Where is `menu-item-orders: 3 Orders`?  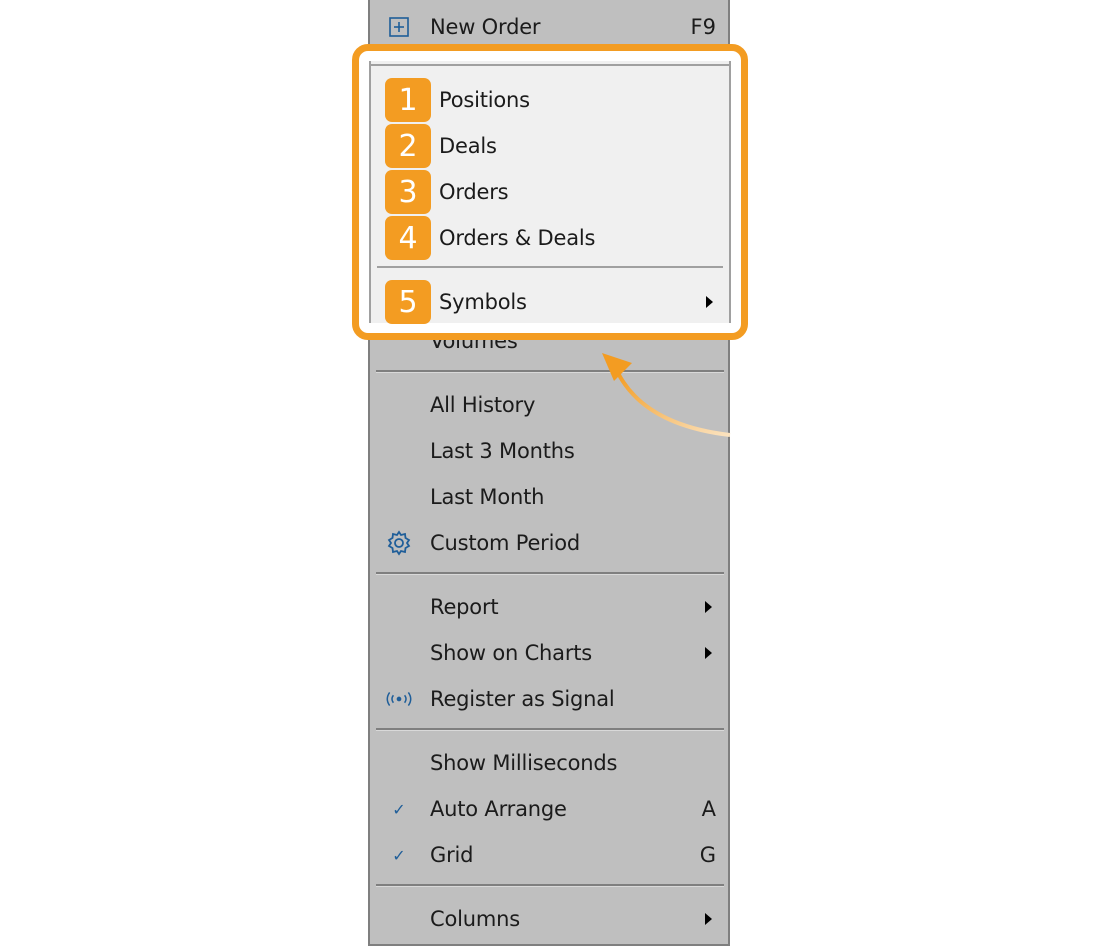
menu-item-orders: 3 Orders is located at coordinates (550, 192).